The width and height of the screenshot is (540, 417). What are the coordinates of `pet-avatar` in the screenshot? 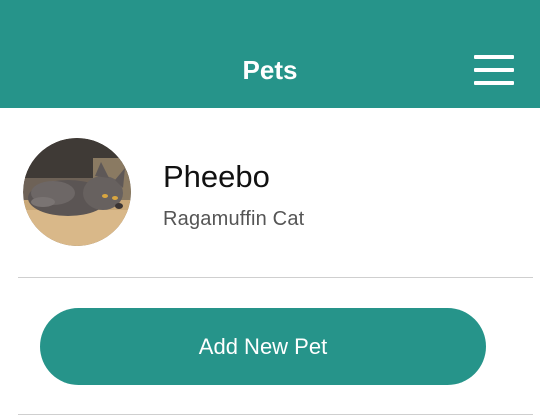 It's located at (77, 192).